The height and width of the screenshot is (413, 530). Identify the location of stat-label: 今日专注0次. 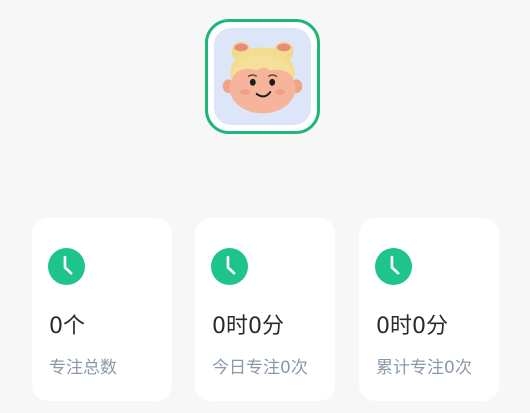
(260, 368).